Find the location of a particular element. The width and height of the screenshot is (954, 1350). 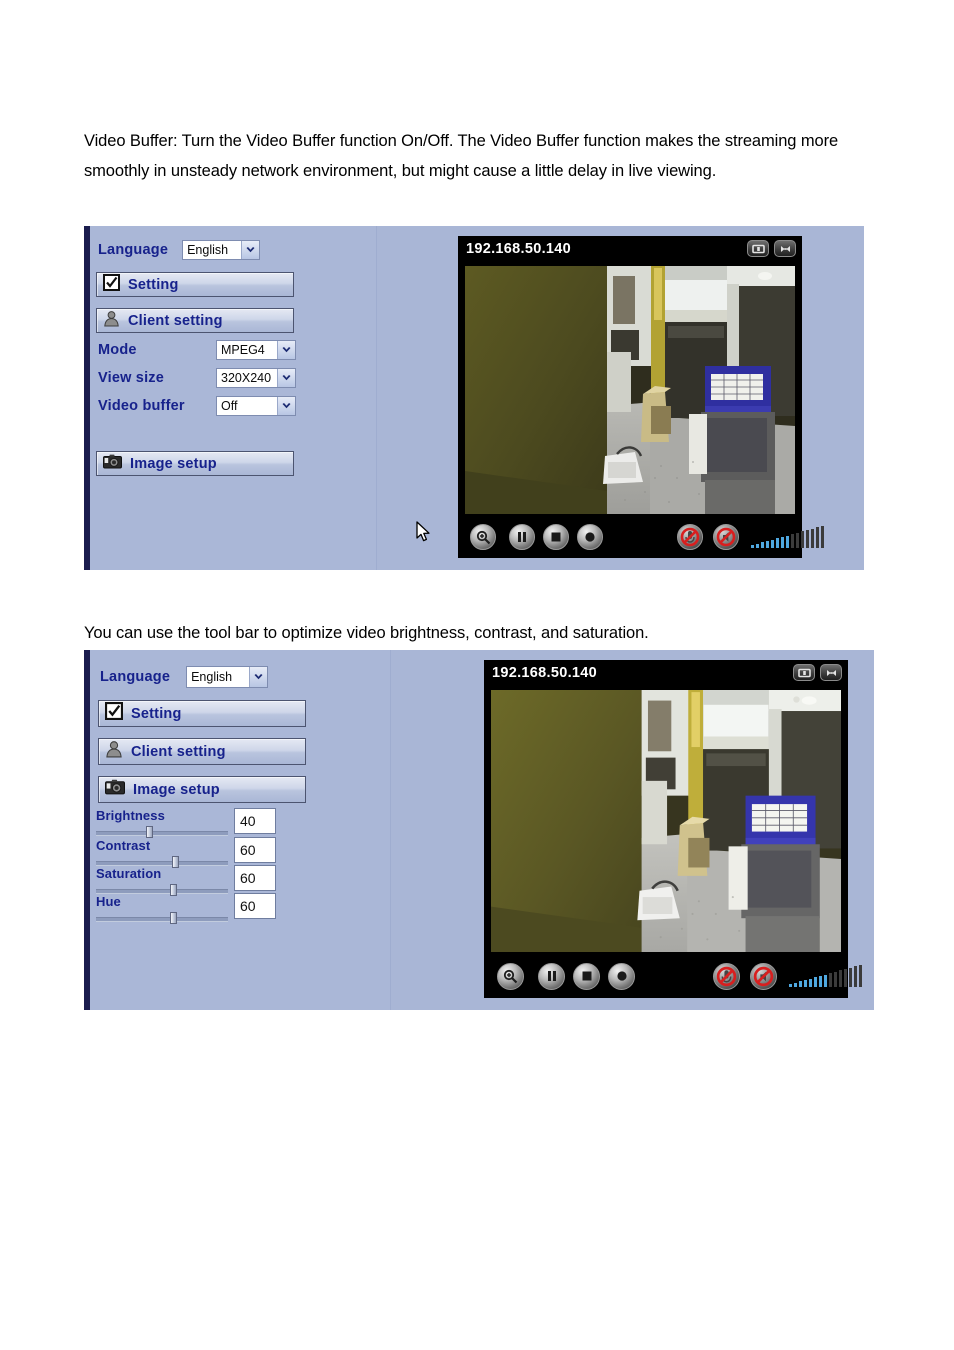

view-size-select: 320X240 is located at coordinates (256, 378).